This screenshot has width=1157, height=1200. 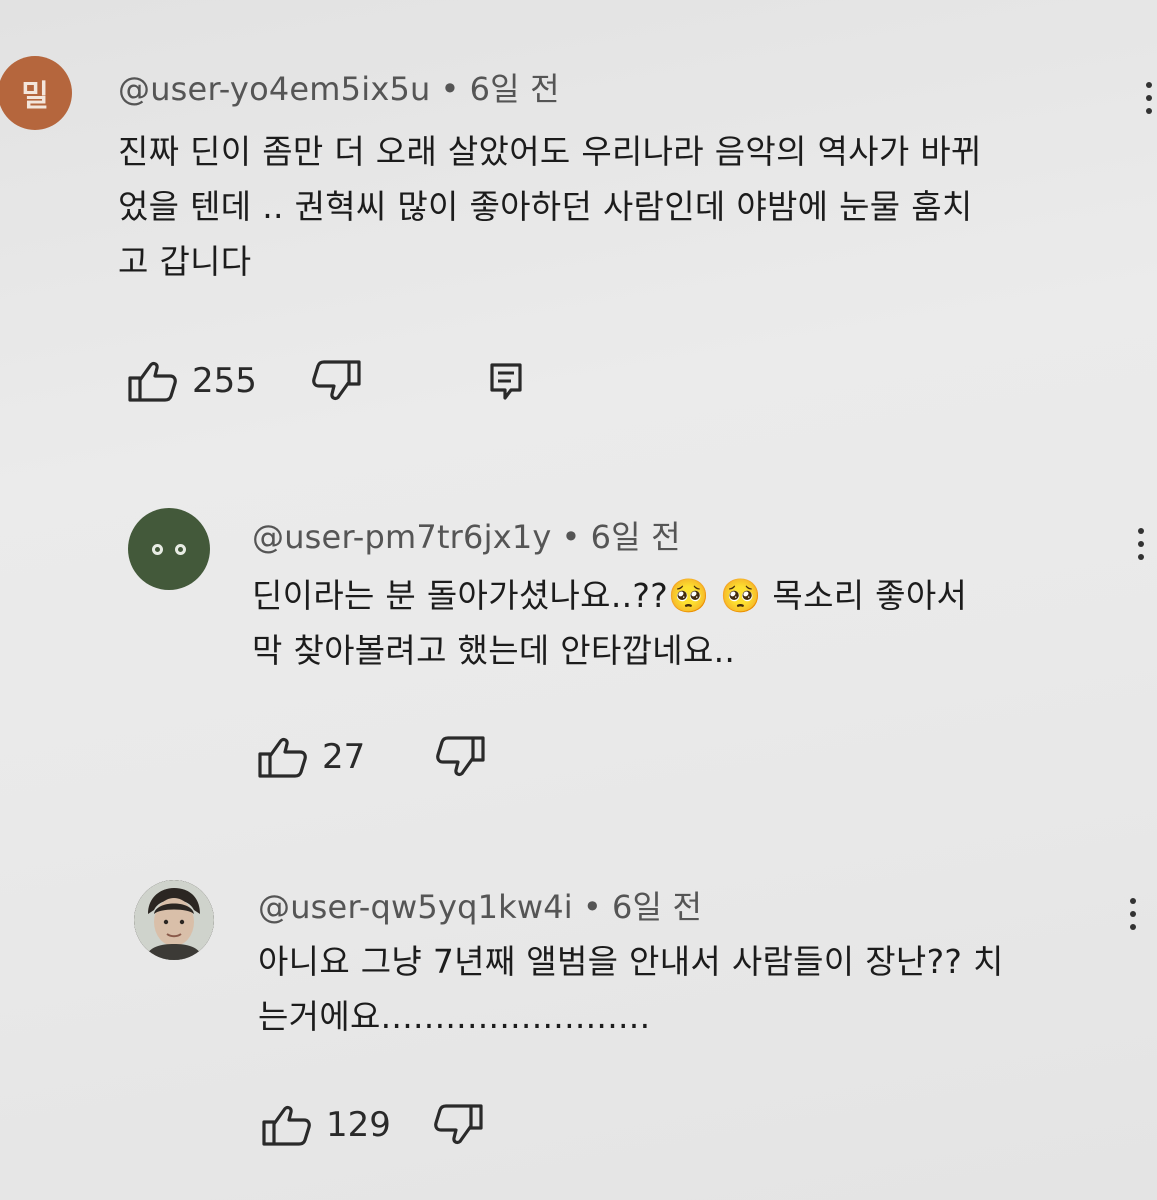 I want to click on comment-line: 고 갑니다, so click(x=185, y=261).